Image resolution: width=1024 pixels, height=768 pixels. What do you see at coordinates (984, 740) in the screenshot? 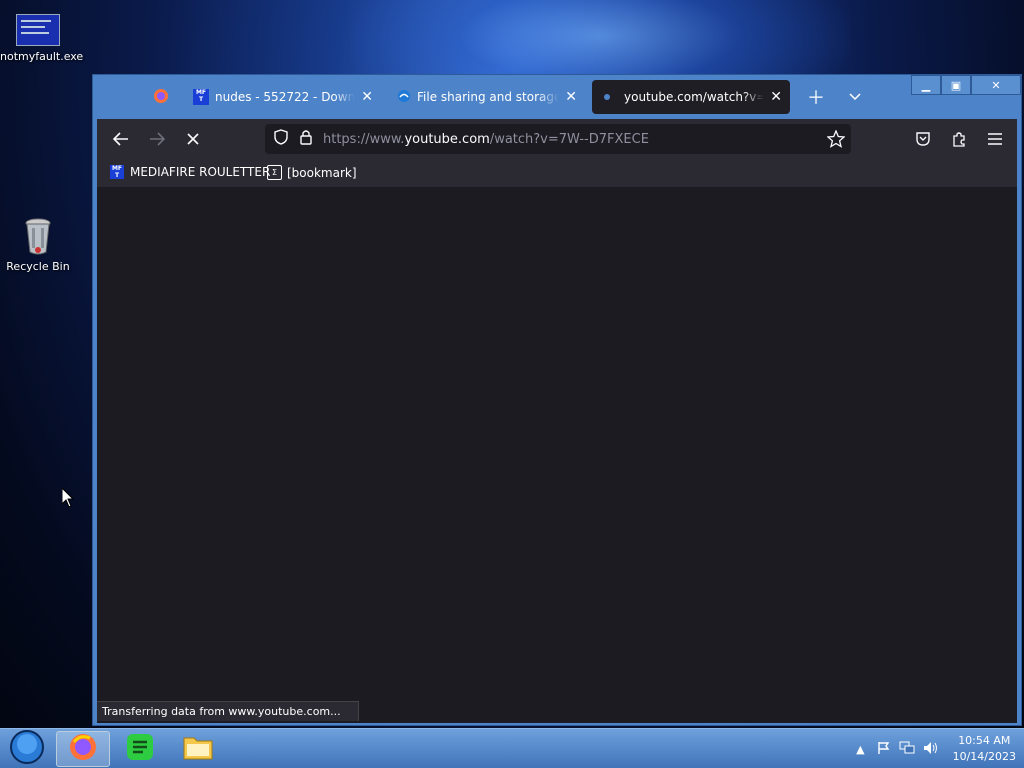
I see `clock-time: 10:54 AM` at bounding box center [984, 740].